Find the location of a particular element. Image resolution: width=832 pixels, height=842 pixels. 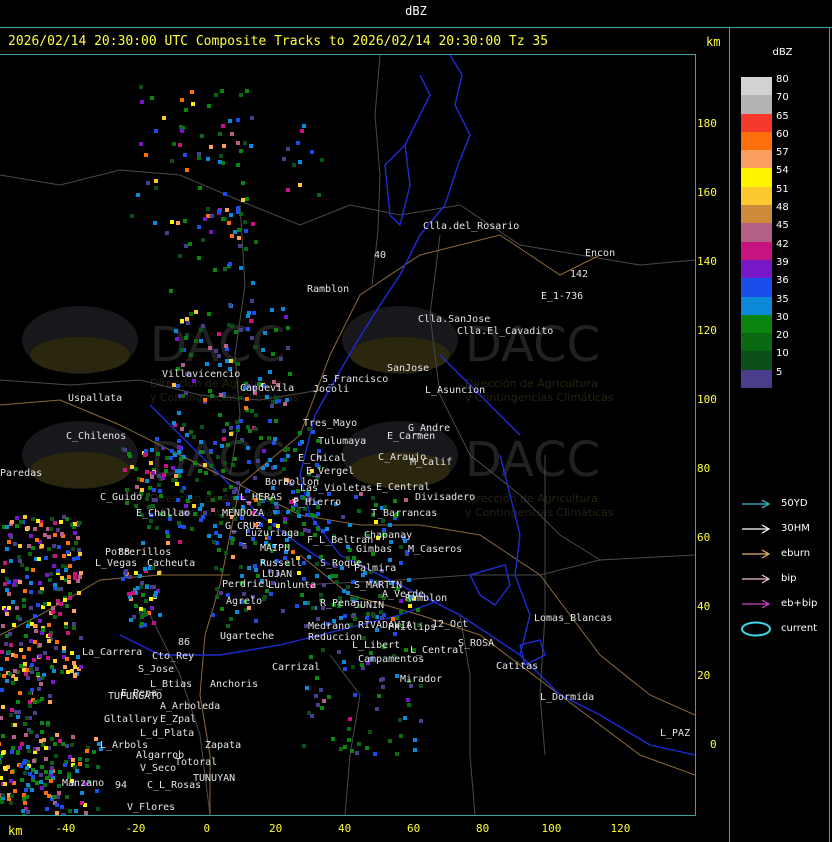

x-tick-label: 120 is located at coordinates (620, 828).